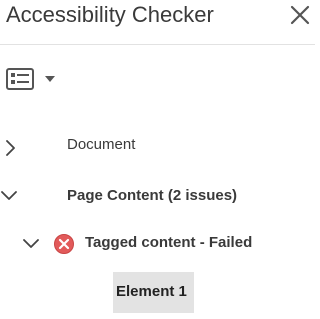 This screenshot has width=320, height=319. I want to click on tree-item-label: Element 1, so click(151, 291).